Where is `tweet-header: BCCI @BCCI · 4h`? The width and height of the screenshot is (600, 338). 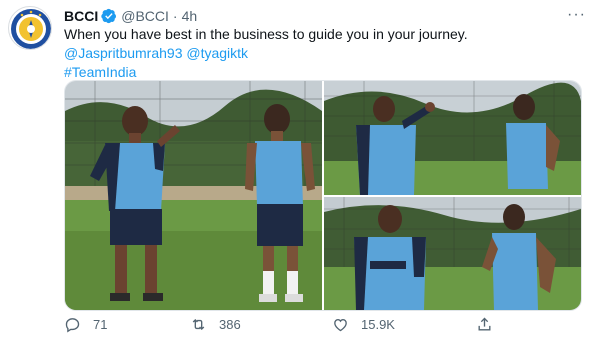 tweet-header: BCCI @BCCI · 4h is located at coordinates (130, 16).